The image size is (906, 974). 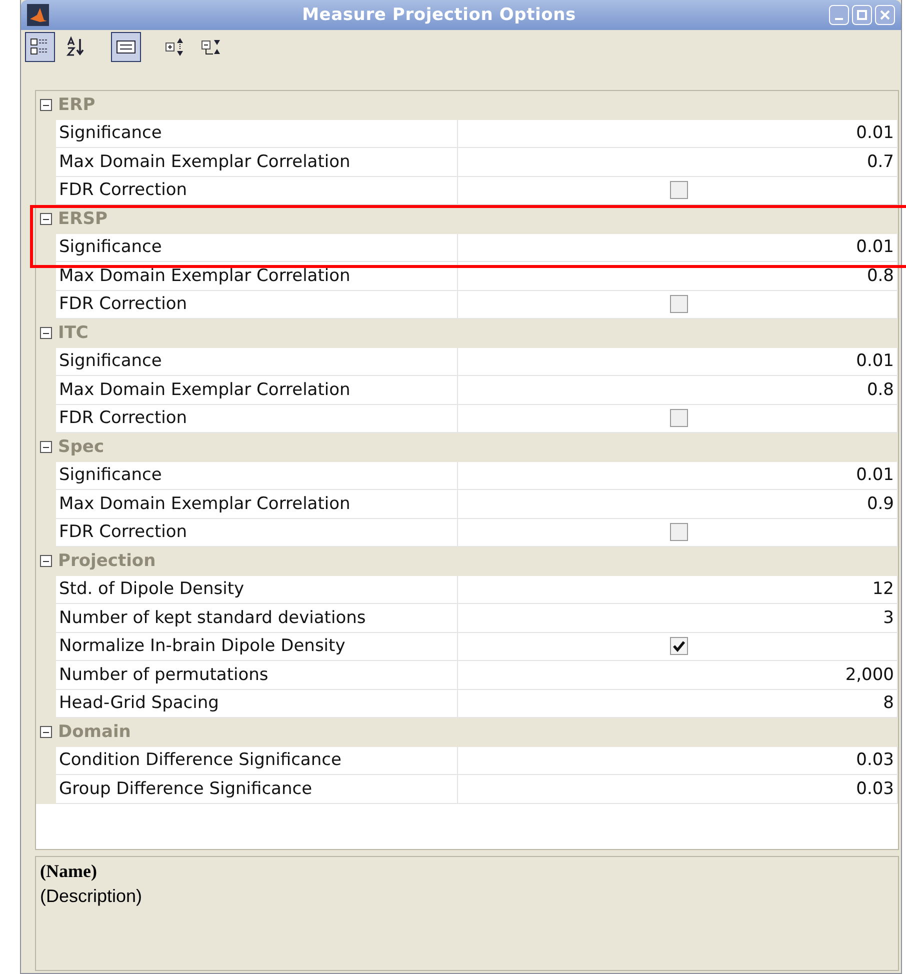 I want to click on group-header: ITC, so click(x=73, y=333).